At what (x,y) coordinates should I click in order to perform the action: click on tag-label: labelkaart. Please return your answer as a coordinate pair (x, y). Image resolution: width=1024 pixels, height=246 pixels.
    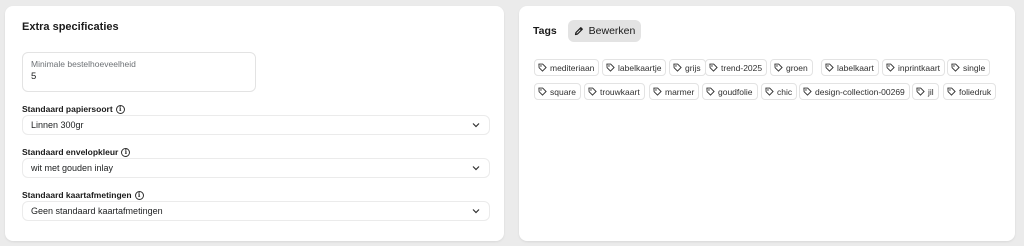
    Looking at the image, I should click on (855, 67).